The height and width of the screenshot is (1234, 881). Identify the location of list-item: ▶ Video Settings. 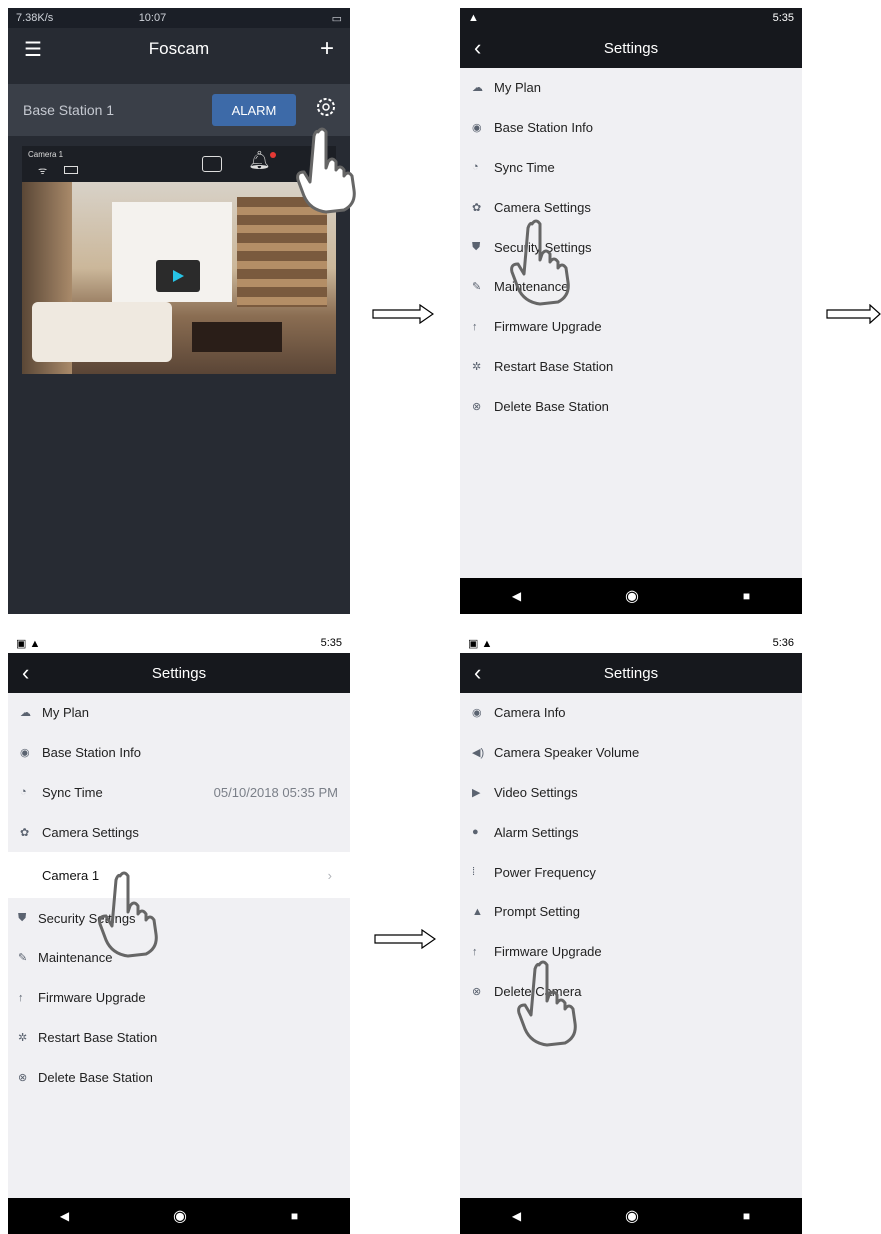
(631, 793).